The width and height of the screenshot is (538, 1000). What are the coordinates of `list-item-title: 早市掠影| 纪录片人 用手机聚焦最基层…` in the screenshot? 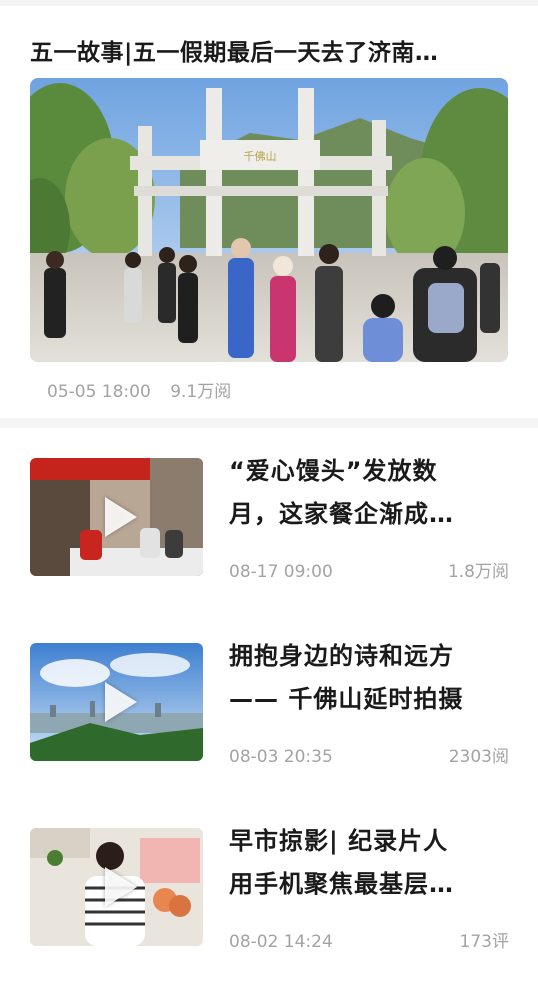 It's located at (370, 863).